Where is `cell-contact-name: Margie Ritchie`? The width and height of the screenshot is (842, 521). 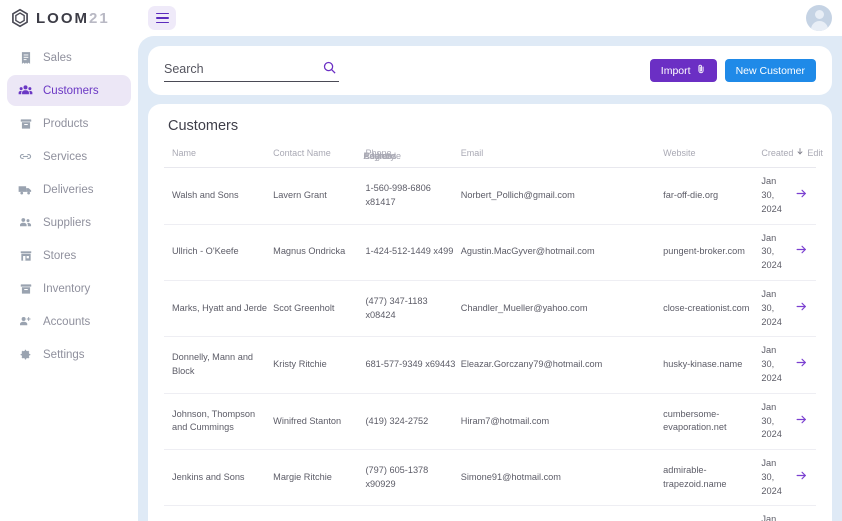
cell-contact-name: Margie Ritchie is located at coordinates (317, 478).